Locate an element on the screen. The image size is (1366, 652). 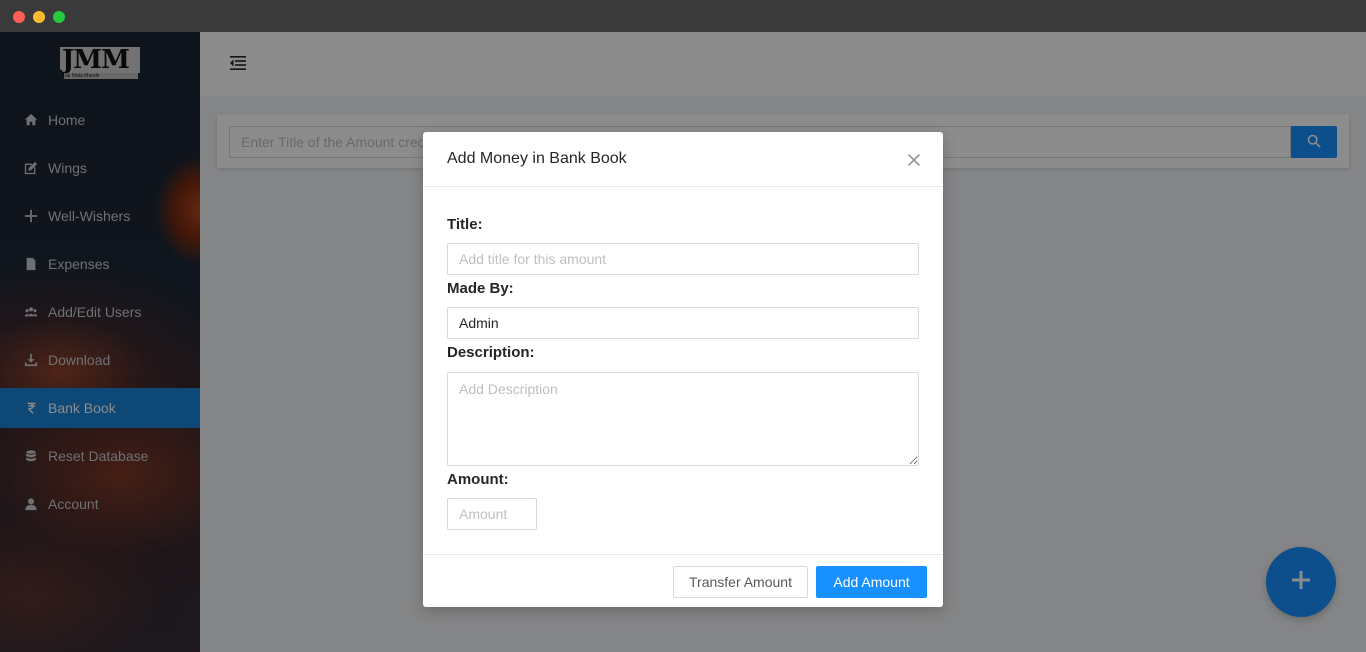
title-label: Title: is located at coordinates (465, 224).